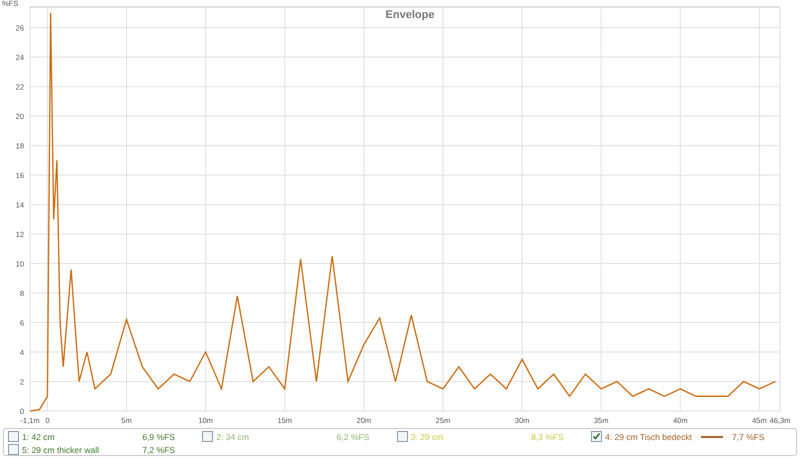 The width and height of the screenshot is (800, 458). I want to click on legend-value: 8,3 %FS, so click(548, 437).